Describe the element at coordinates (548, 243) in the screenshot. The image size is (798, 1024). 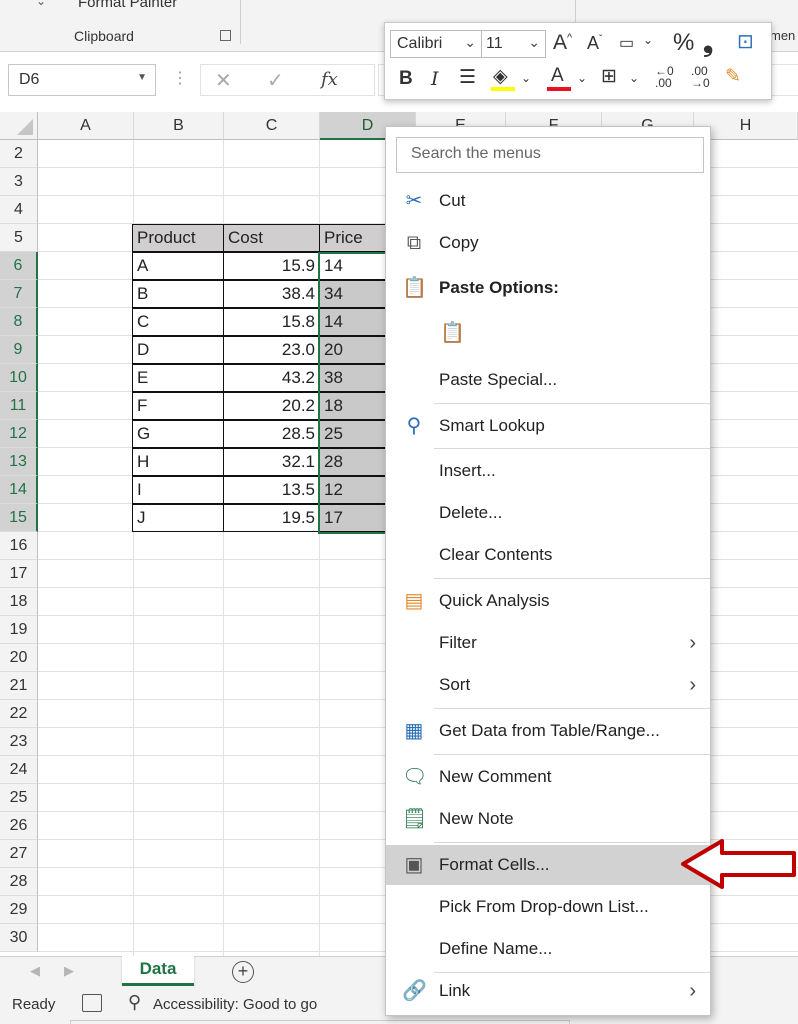
I see `menu-item-copy: ⧉ Copy` at that location.